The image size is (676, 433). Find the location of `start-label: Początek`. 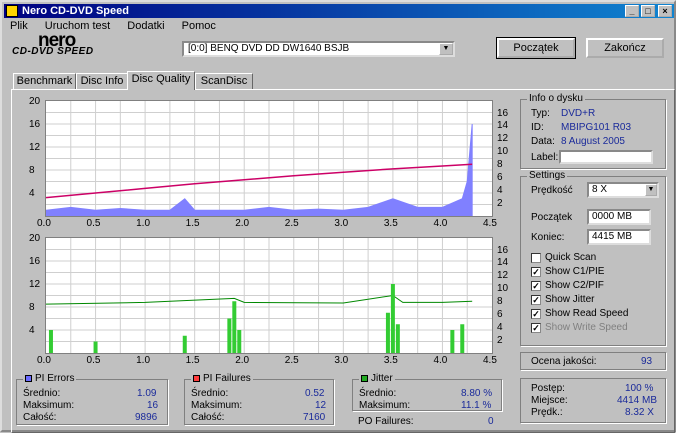

start-label: Początek is located at coordinates (552, 217).